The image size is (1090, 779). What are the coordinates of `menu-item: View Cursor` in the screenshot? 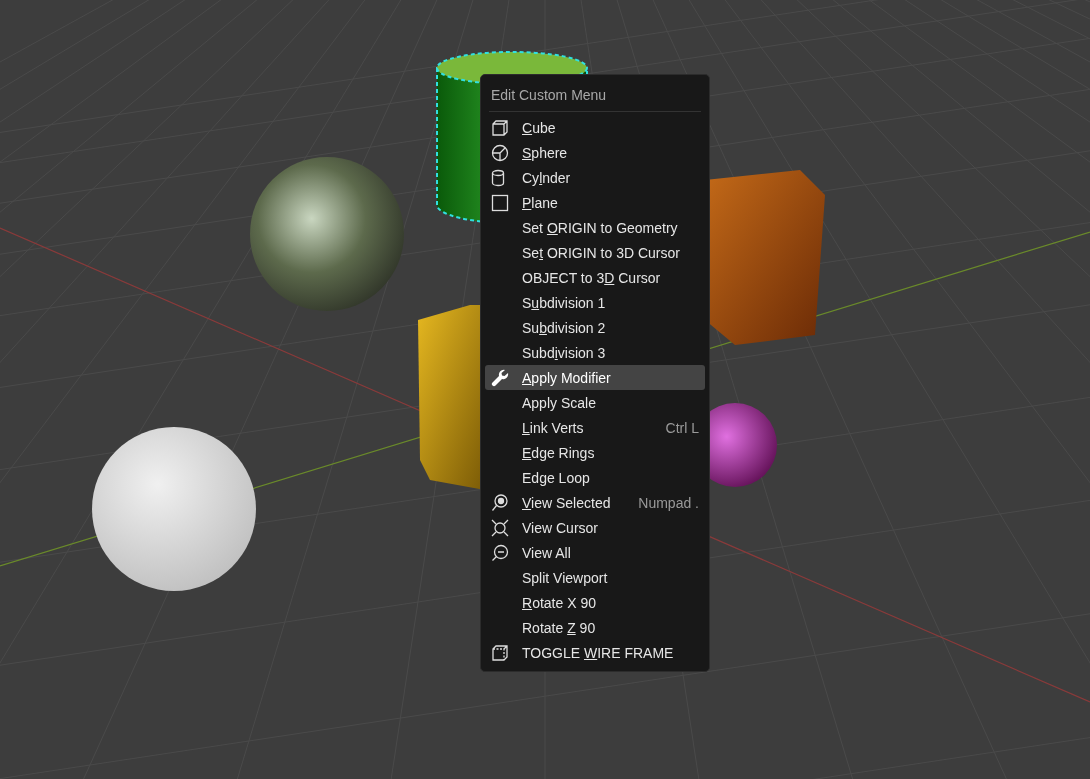 It's located at (595, 527).